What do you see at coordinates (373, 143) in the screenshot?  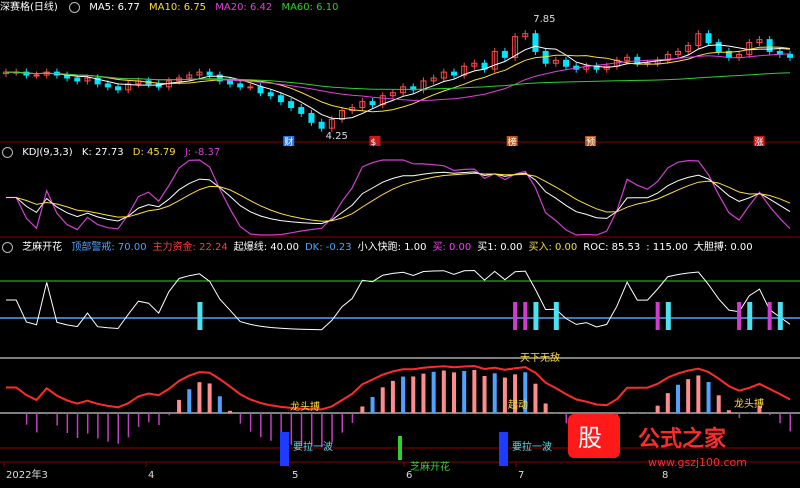 I see `event-marker-label: $` at bounding box center [373, 143].